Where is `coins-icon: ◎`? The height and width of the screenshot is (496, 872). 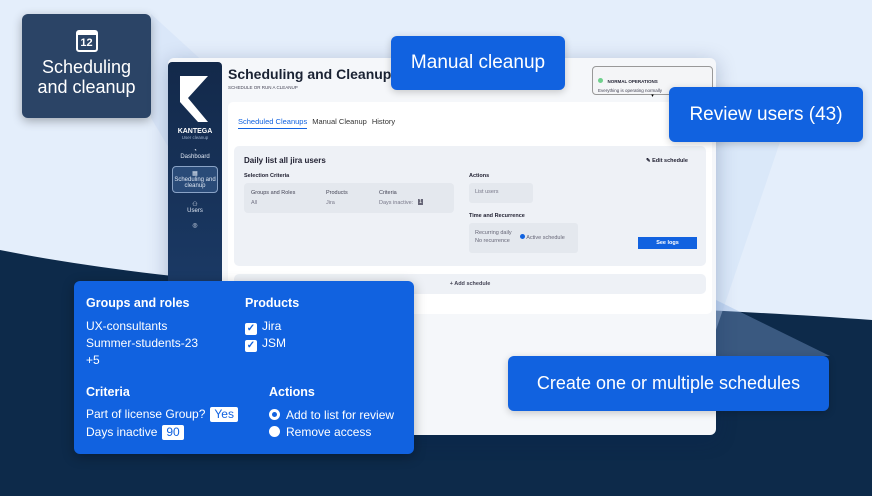
coins-icon: ◎ is located at coordinates (195, 226).